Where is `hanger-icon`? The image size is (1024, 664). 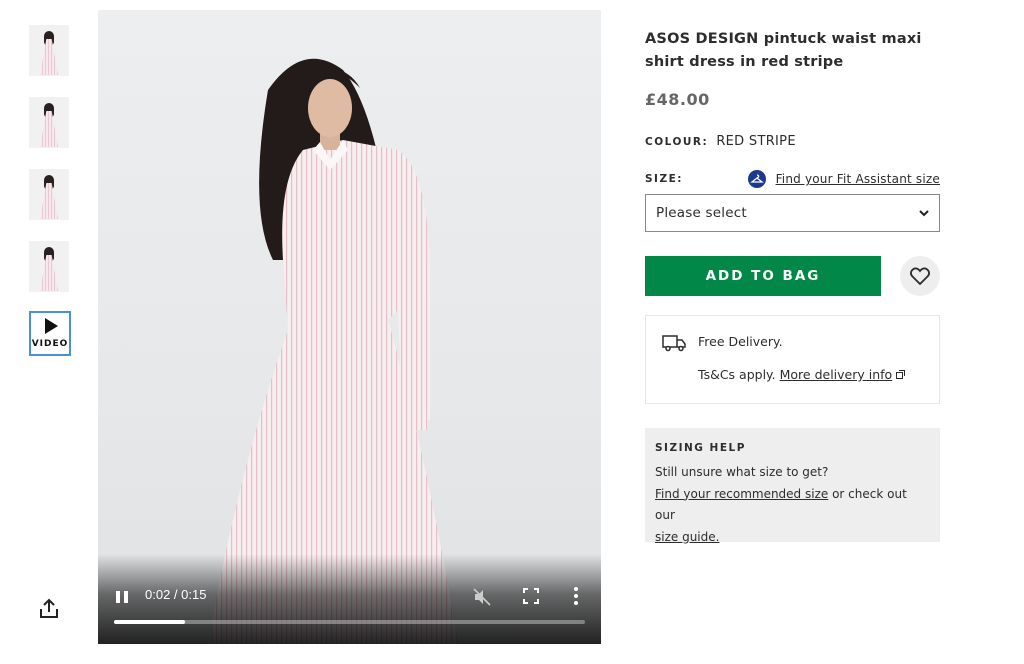 hanger-icon is located at coordinates (756, 179).